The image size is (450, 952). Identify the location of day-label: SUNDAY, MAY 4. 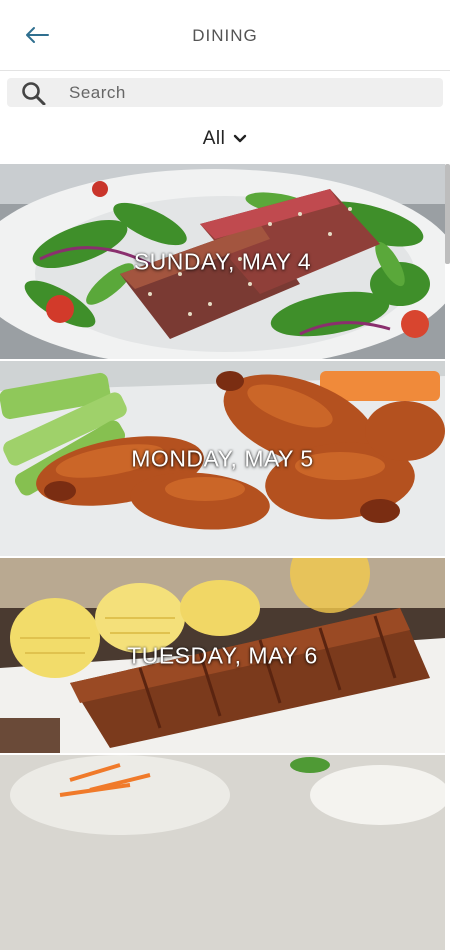
(222, 261).